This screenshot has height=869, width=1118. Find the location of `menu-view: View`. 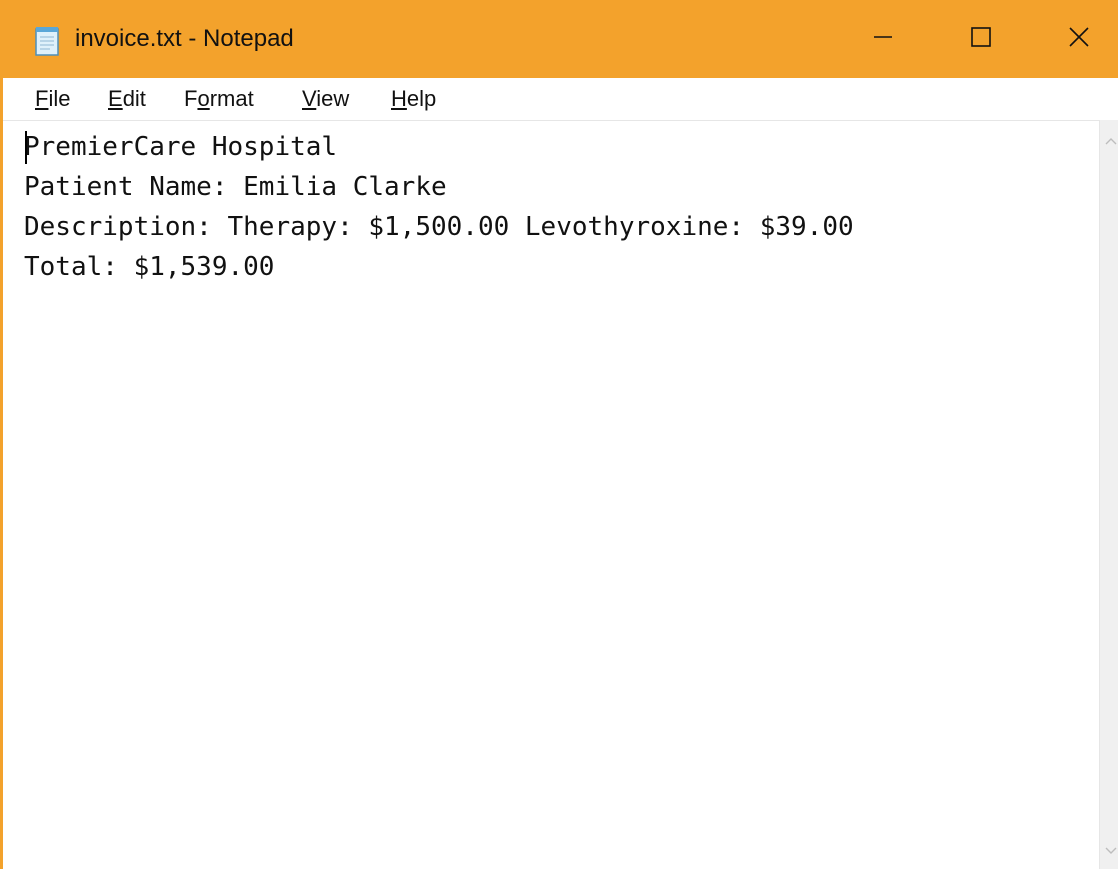

menu-view: View is located at coordinates (325, 99).